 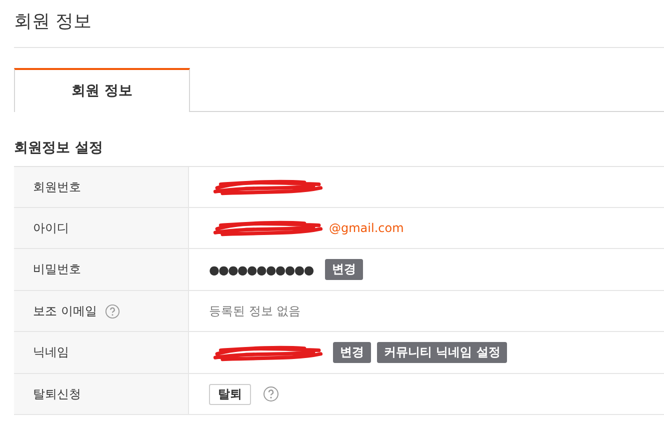 I want to click on row-label: 탈퇴신청, so click(x=57, y=394).